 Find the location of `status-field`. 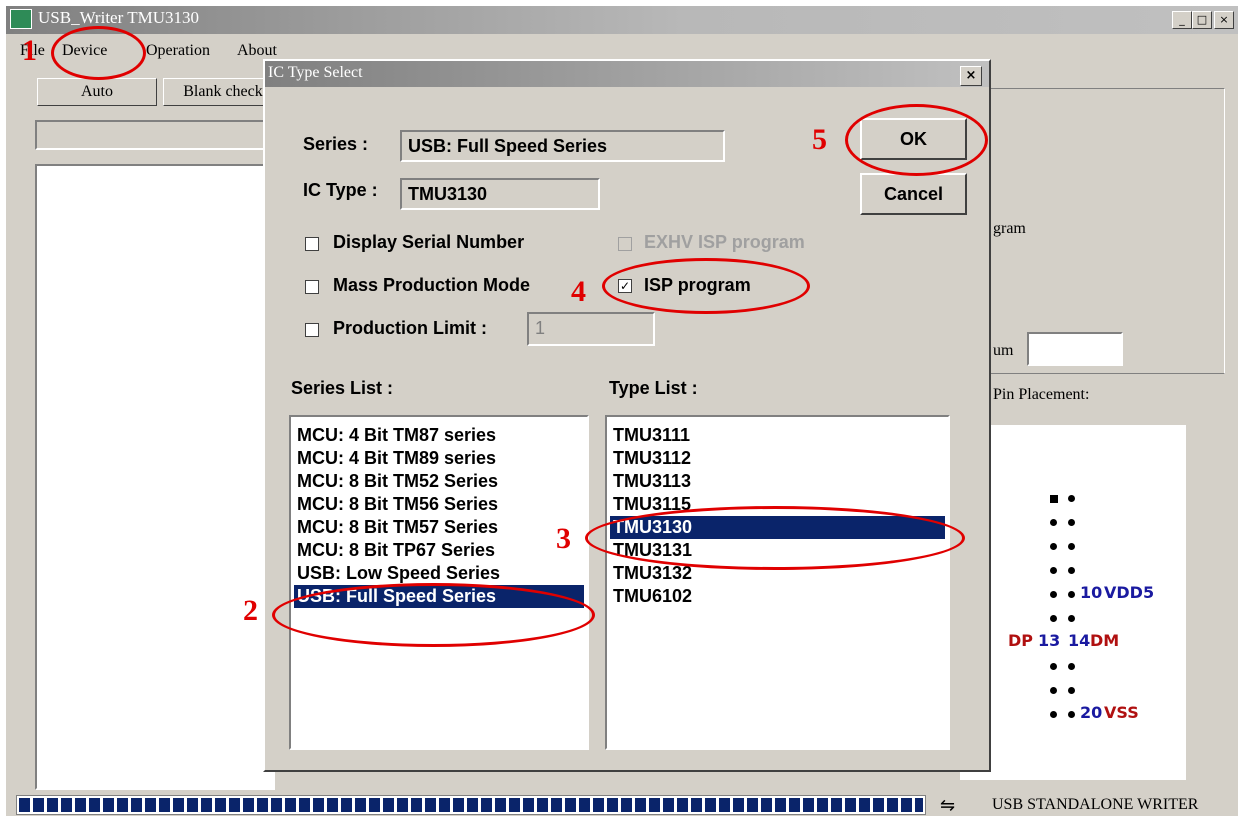

status-field is located at coordinates (155, 135).